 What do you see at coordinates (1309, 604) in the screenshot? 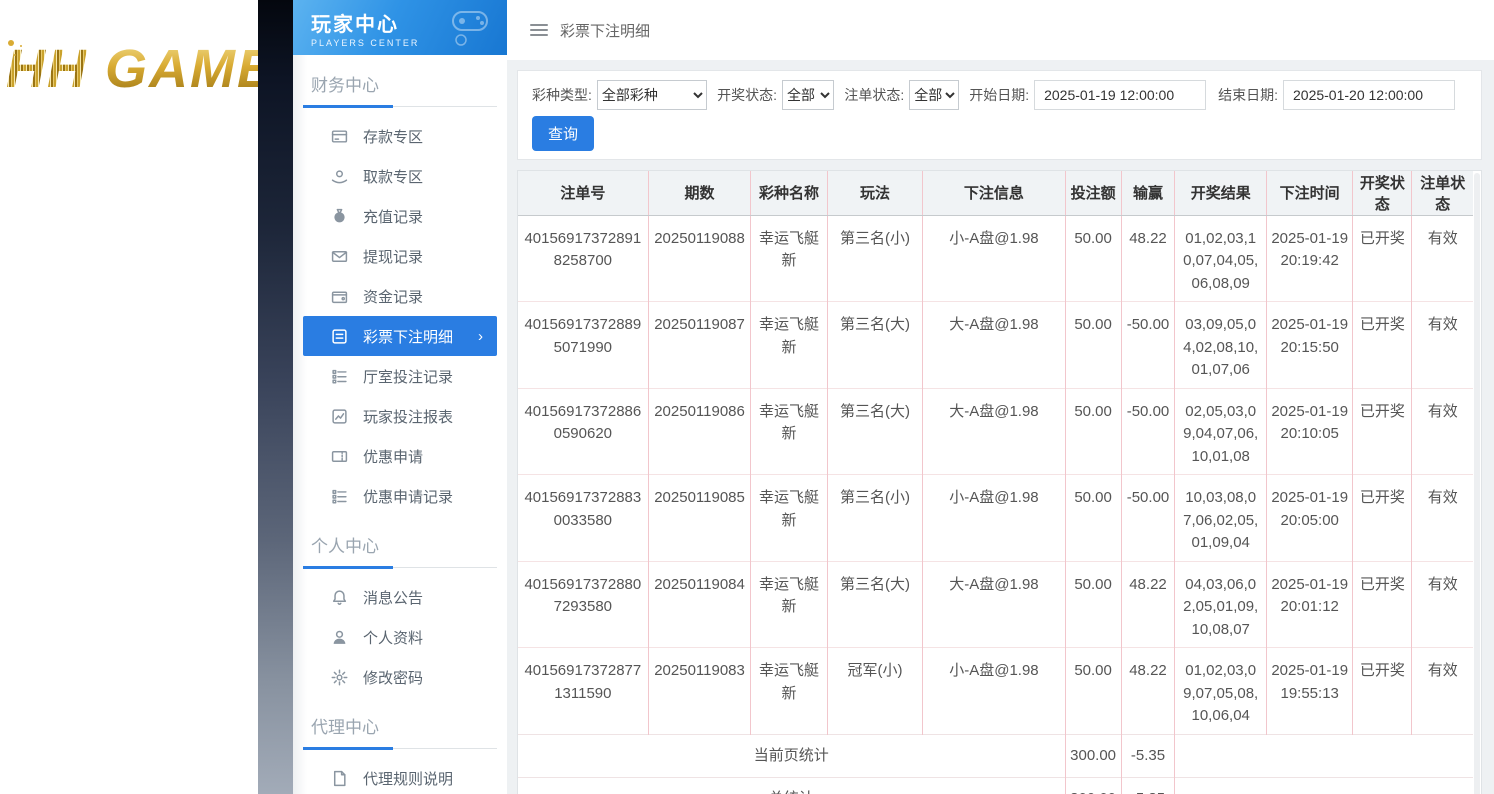
I see `cell-bet-time: 2025-01-19 20:01:12` at bounding box center [1309, 604].